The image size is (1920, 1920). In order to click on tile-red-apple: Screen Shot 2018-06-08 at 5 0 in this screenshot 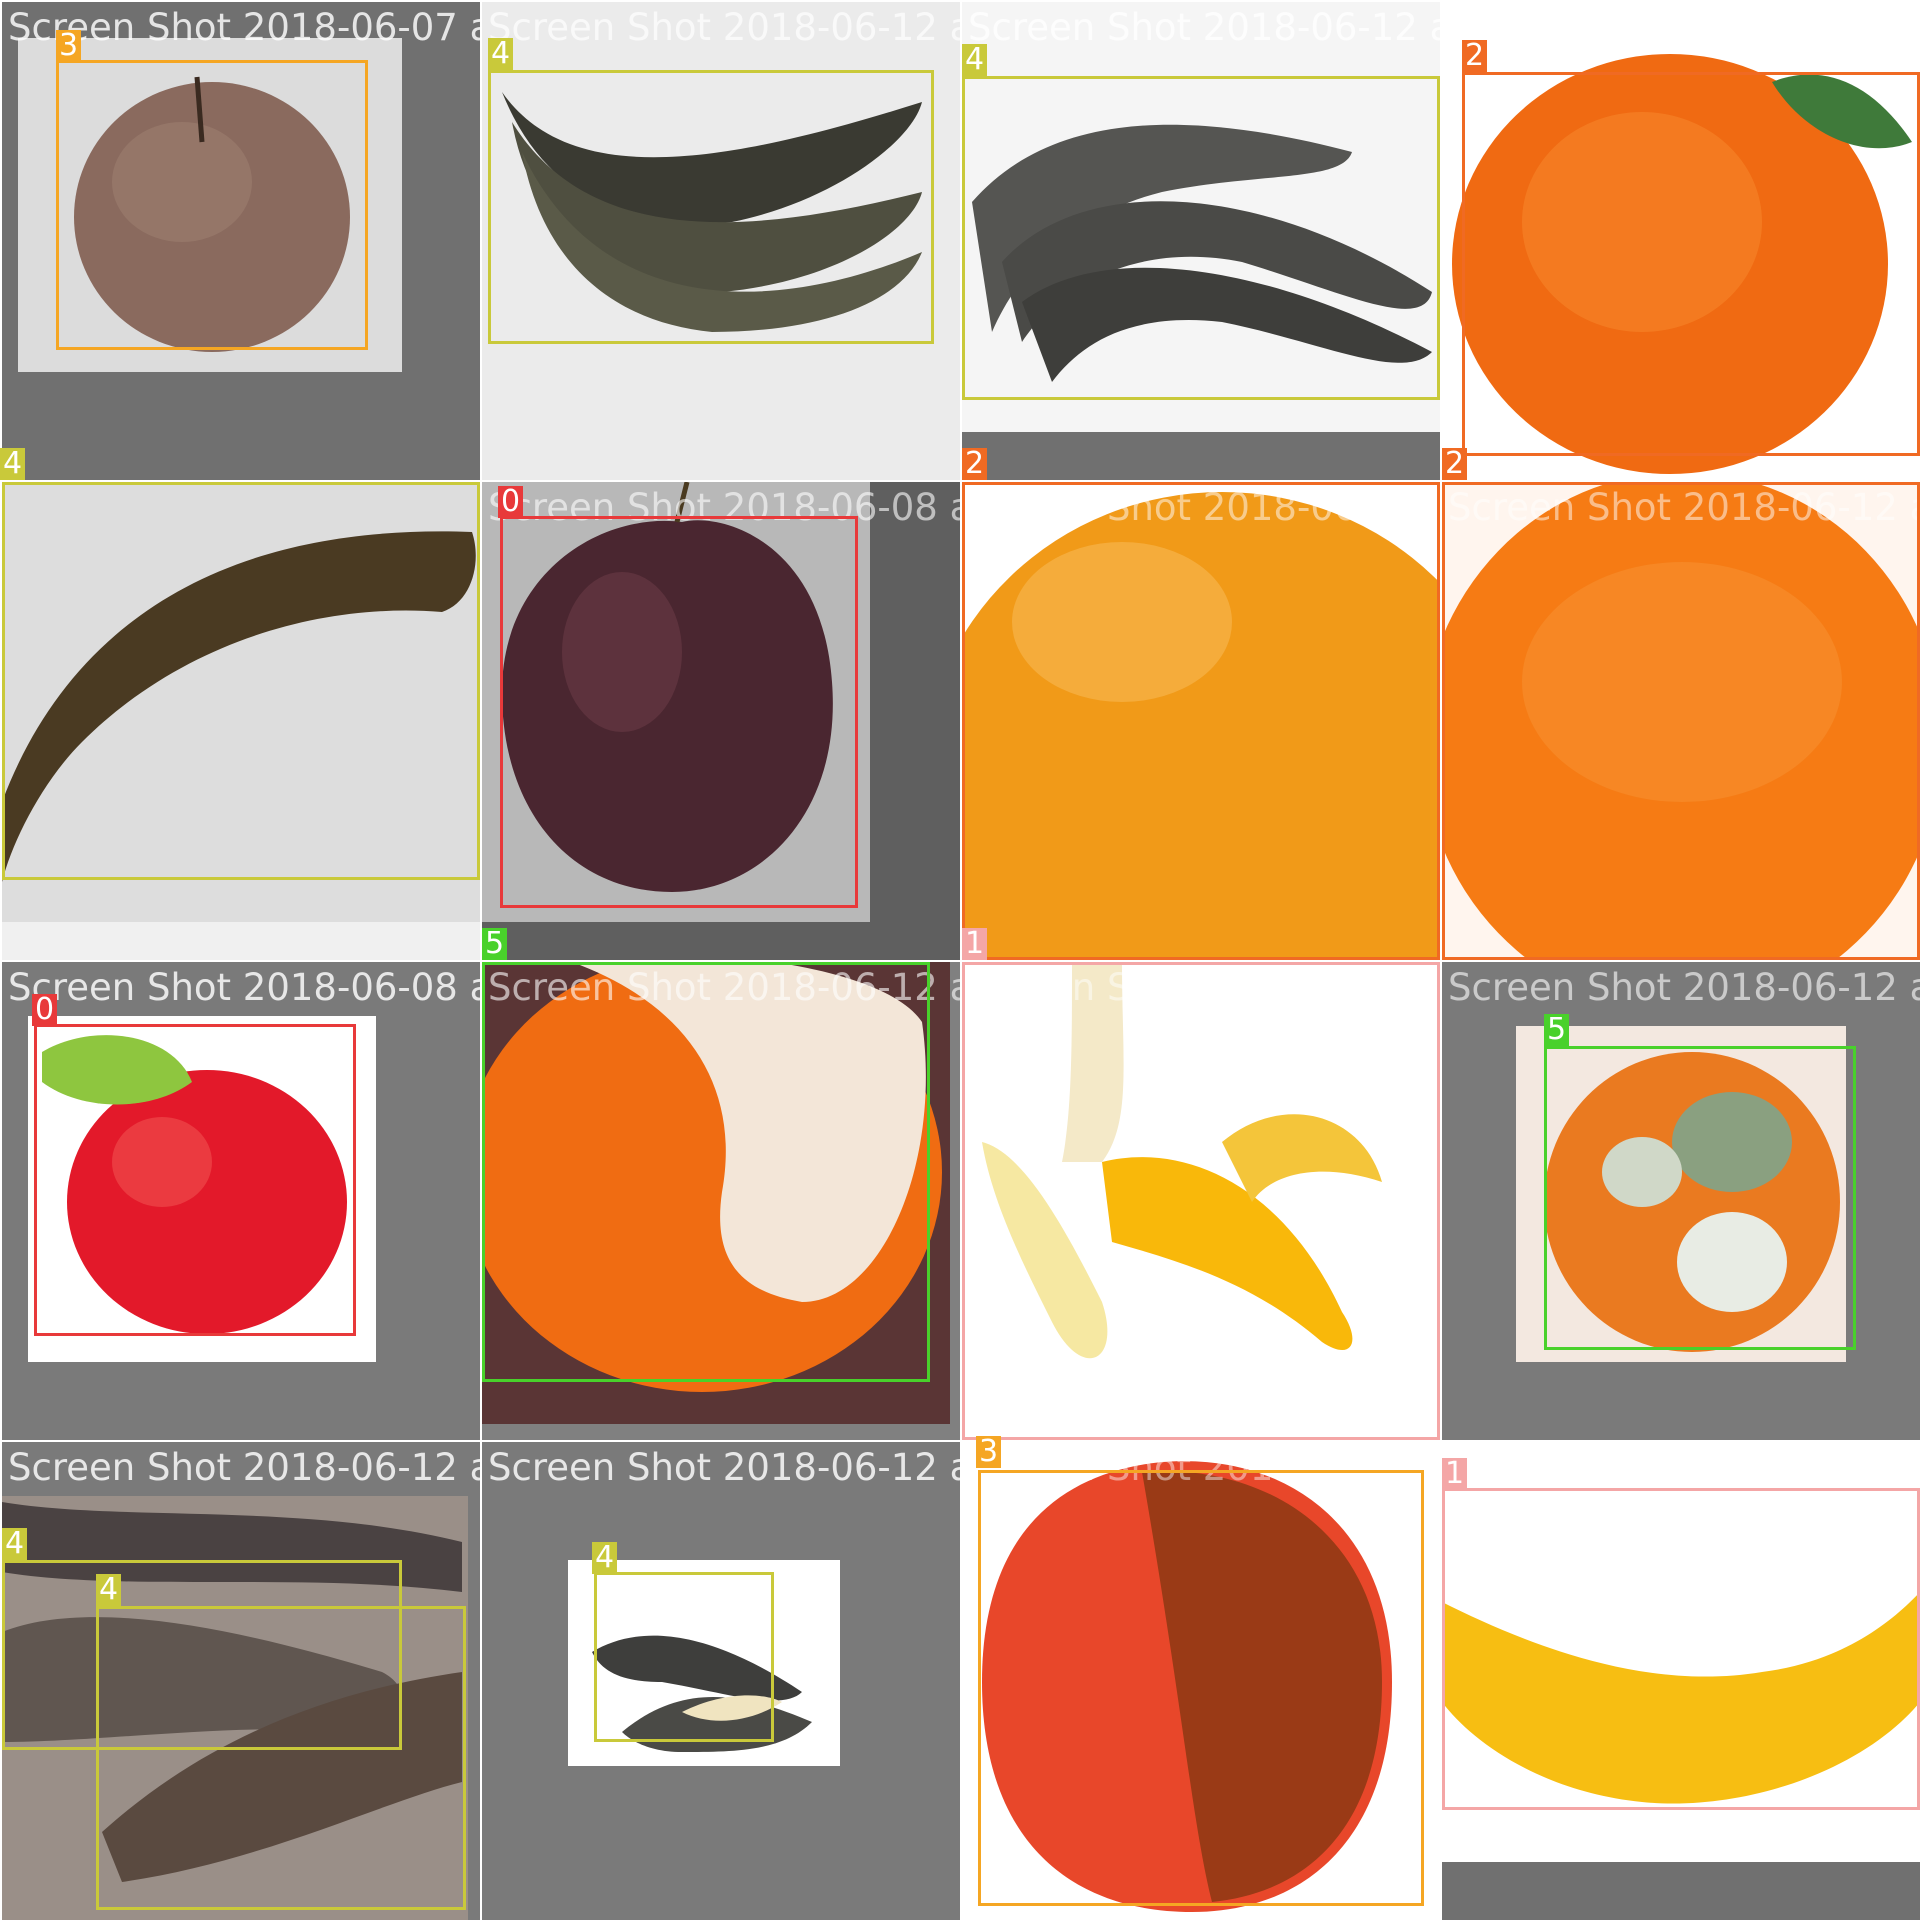, I will do `click(241, 1201)`.